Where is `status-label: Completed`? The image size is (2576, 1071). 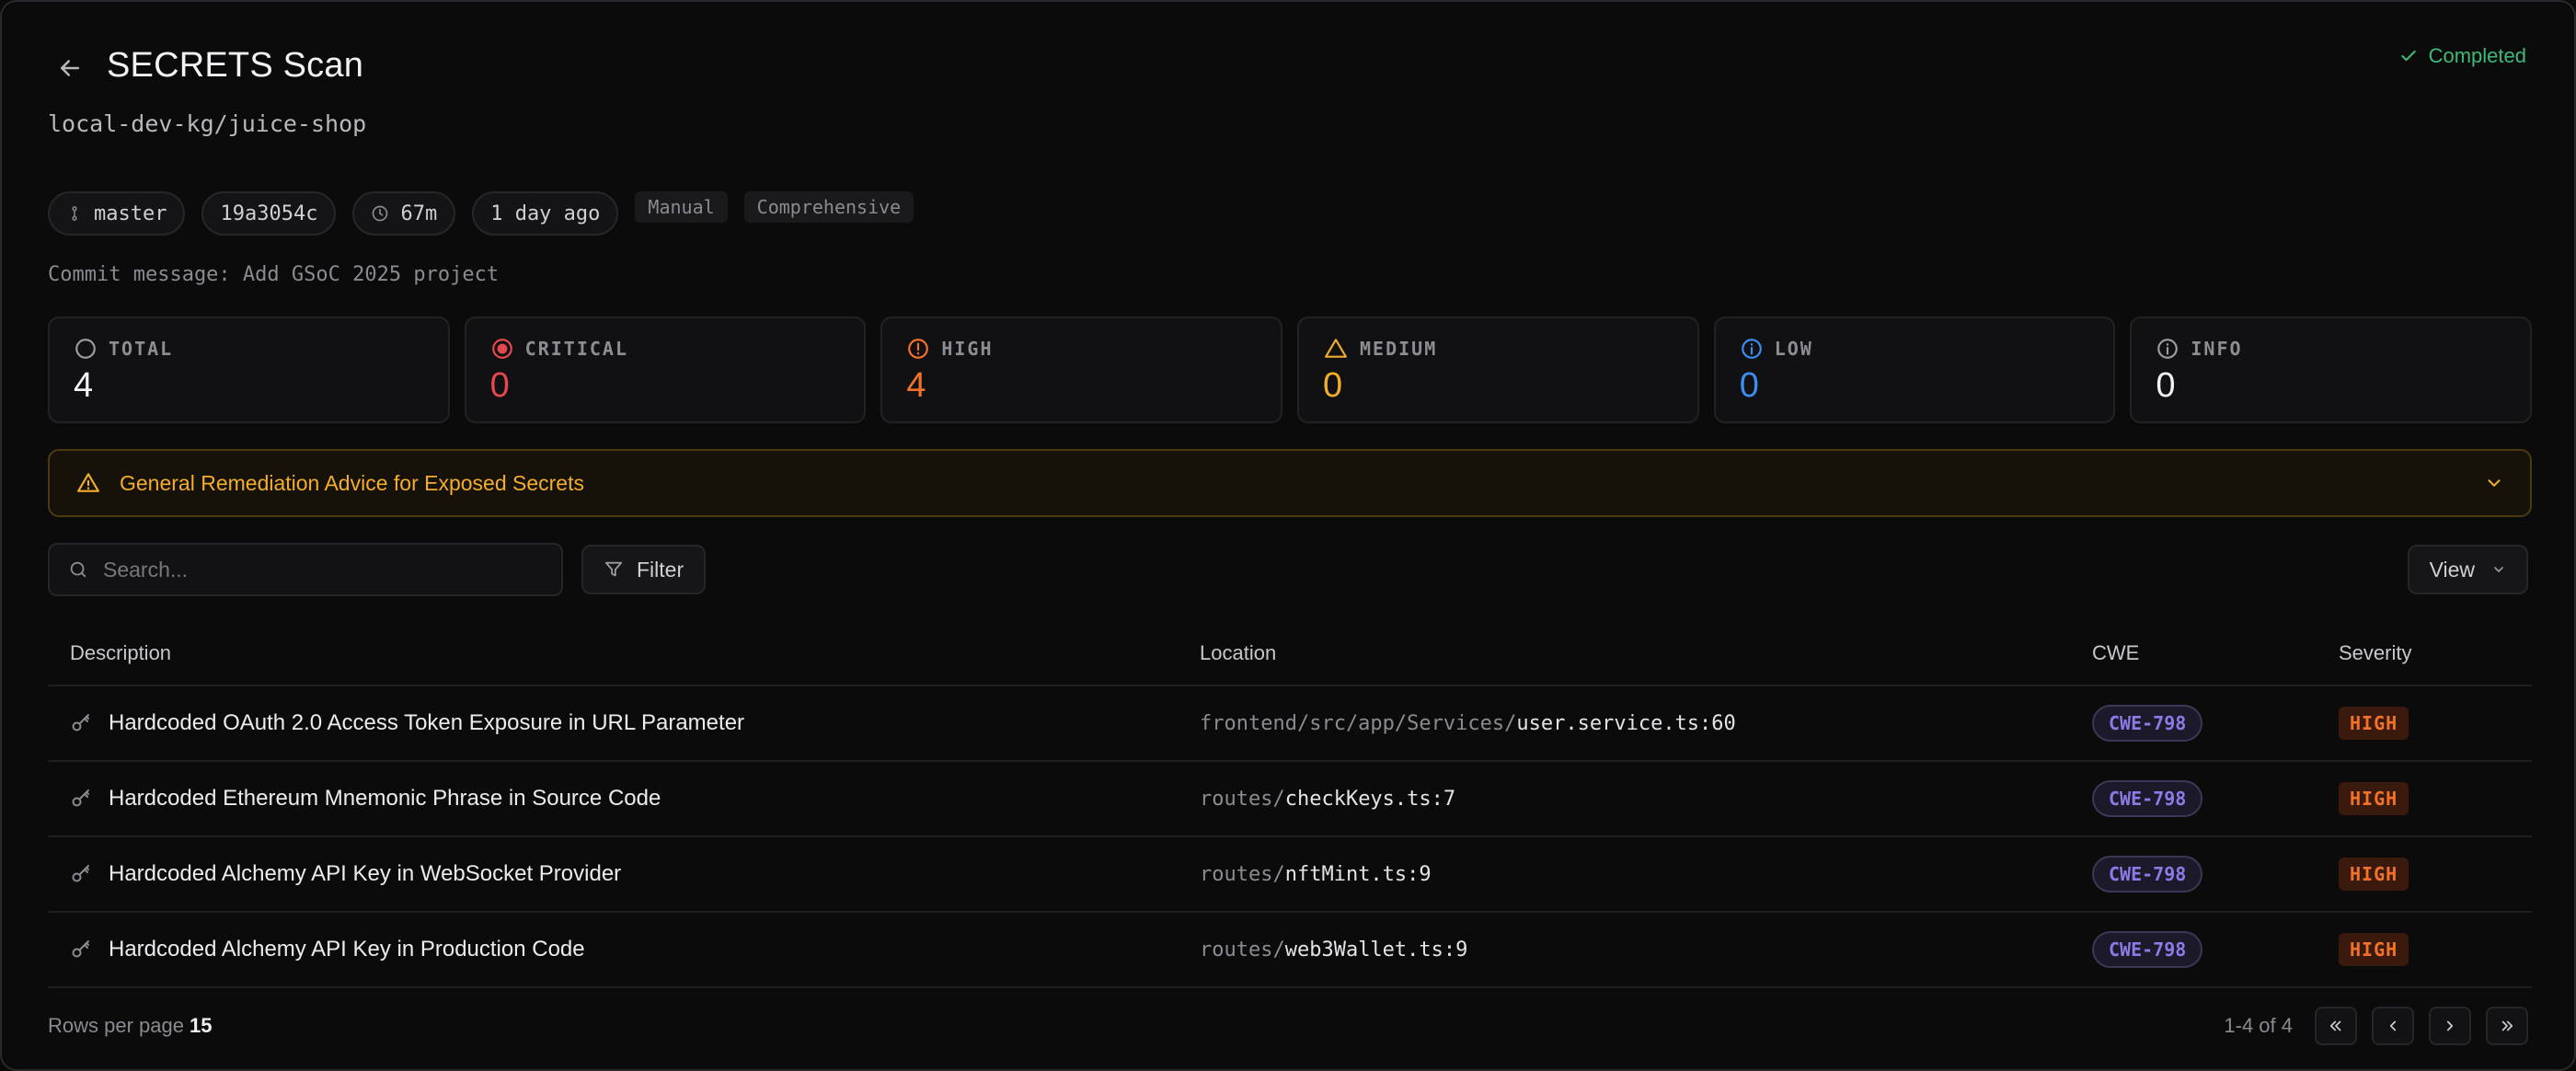
status-label: Completed is located at coordinates (2477, 55).